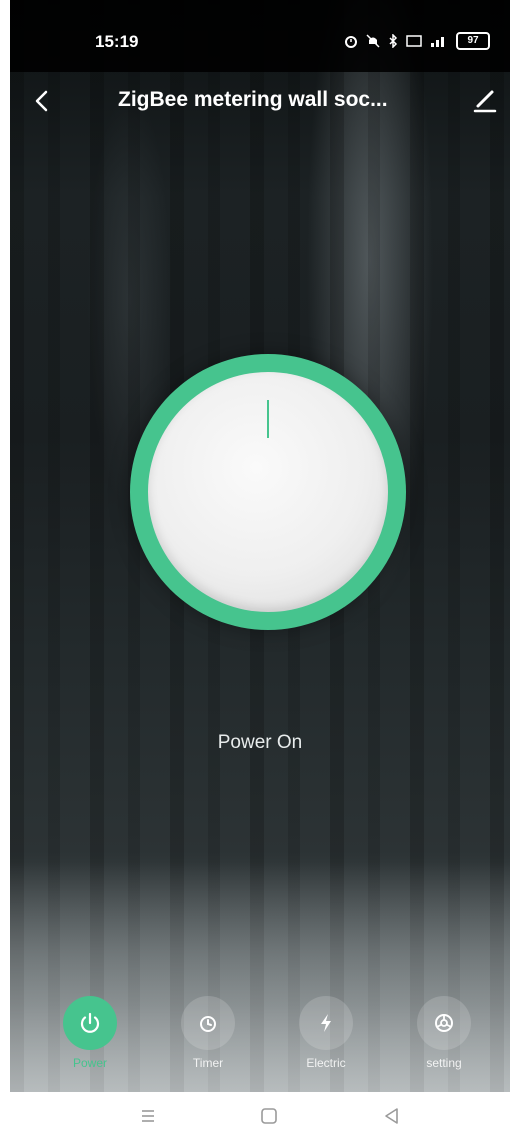 The image size is (519, 1135). What do you see at coordinates (117, 41) in the screenshot?
I see `status-time: 15:19` at bounding box center [117, 41].